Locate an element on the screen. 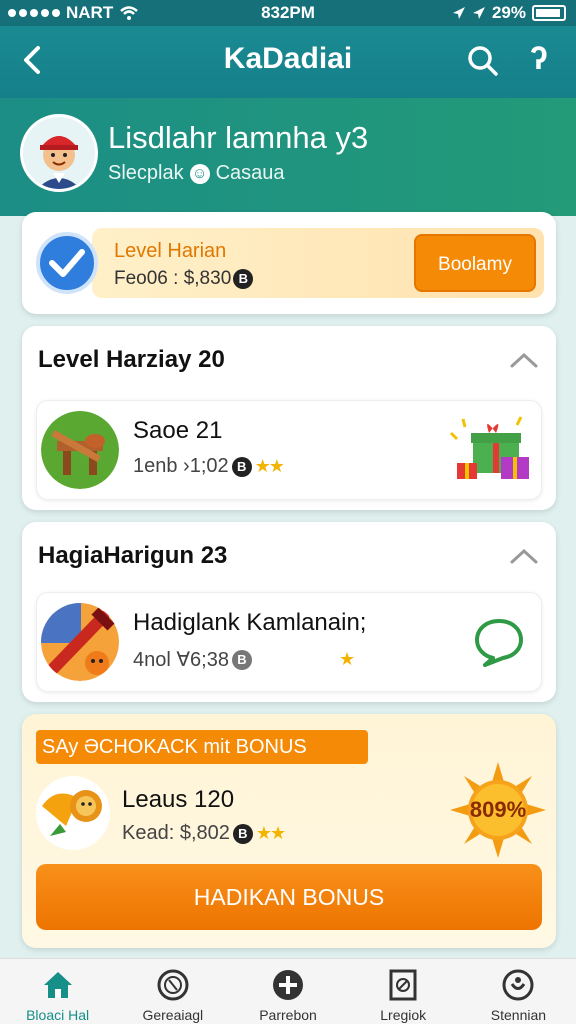 Image resolution: width=576 pixels, height=1024 pixels. status-bar: NART 832PM 29% is located at coordinates (288, 13).